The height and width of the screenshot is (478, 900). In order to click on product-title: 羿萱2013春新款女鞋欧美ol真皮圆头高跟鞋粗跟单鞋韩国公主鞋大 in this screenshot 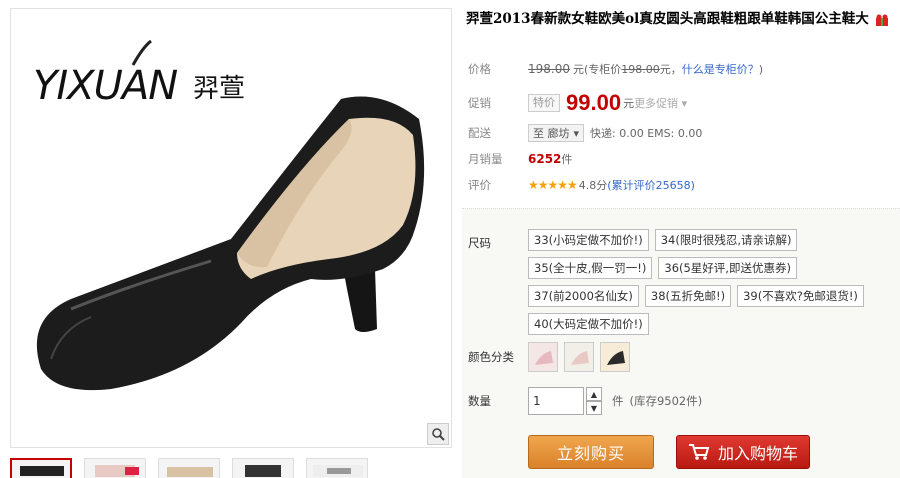, I will do `click(681, 19)`.